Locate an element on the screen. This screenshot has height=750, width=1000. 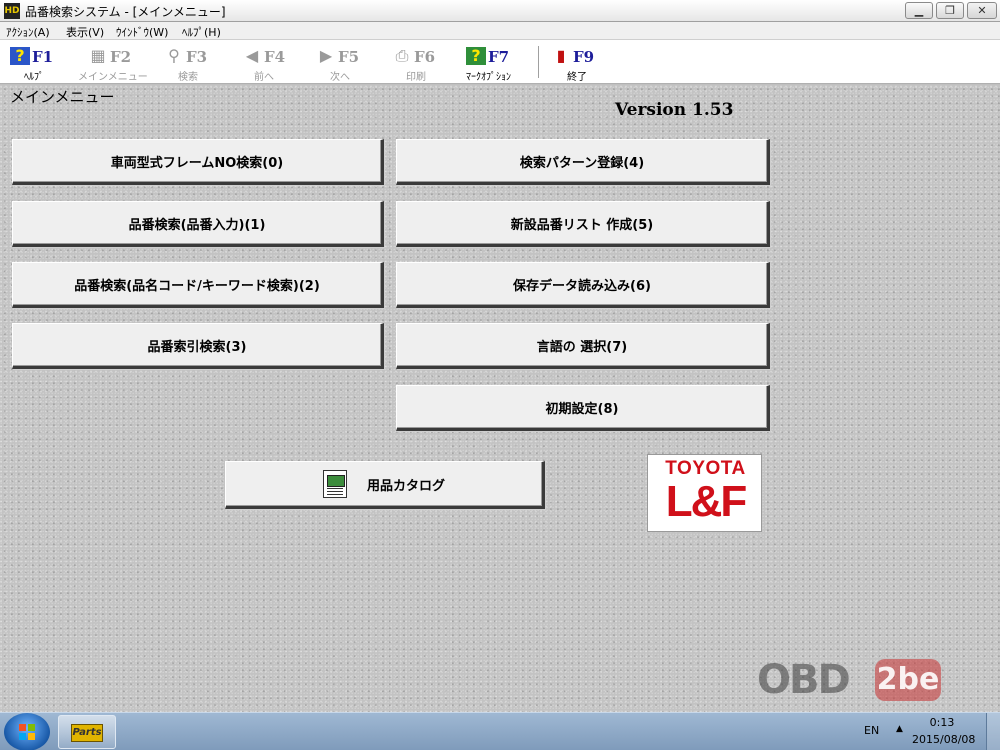
restore-button: ❐ is located at coordinates (950, 10).